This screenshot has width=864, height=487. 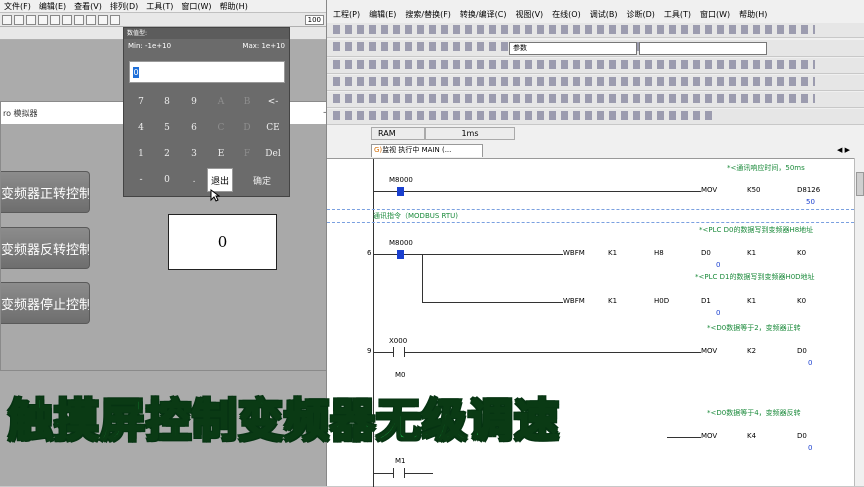 What do you see at coordinates (802, 253) in the screenshot?
I see `rung2-op5: K0` at bounding box center [802, 253].